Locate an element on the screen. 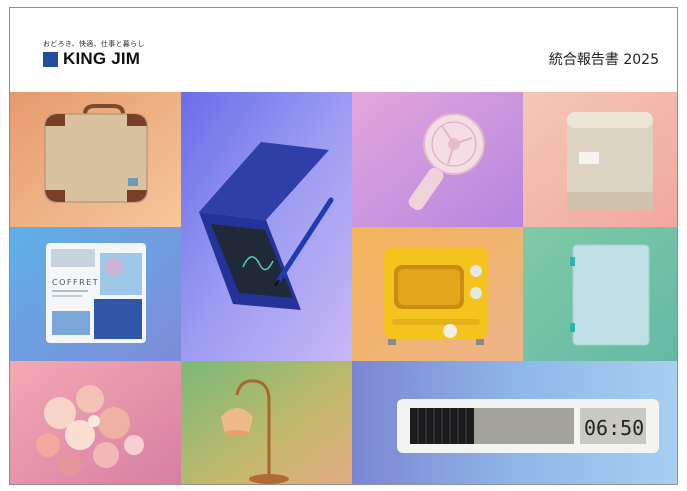  handheld-fan-photo is located at coordinates (437, 159).